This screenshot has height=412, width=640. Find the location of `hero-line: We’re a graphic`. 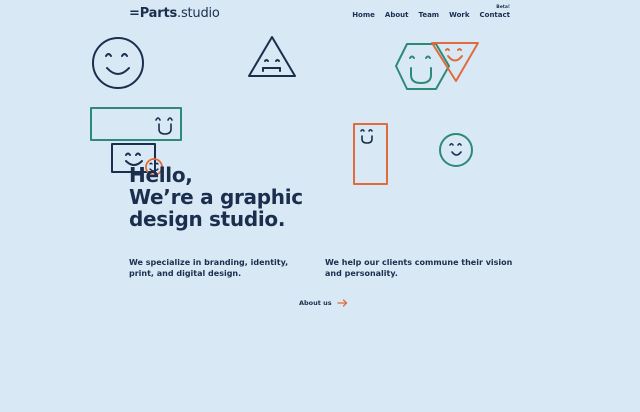

hero-line: We’re a graphic is located at coordinates (216, 197).